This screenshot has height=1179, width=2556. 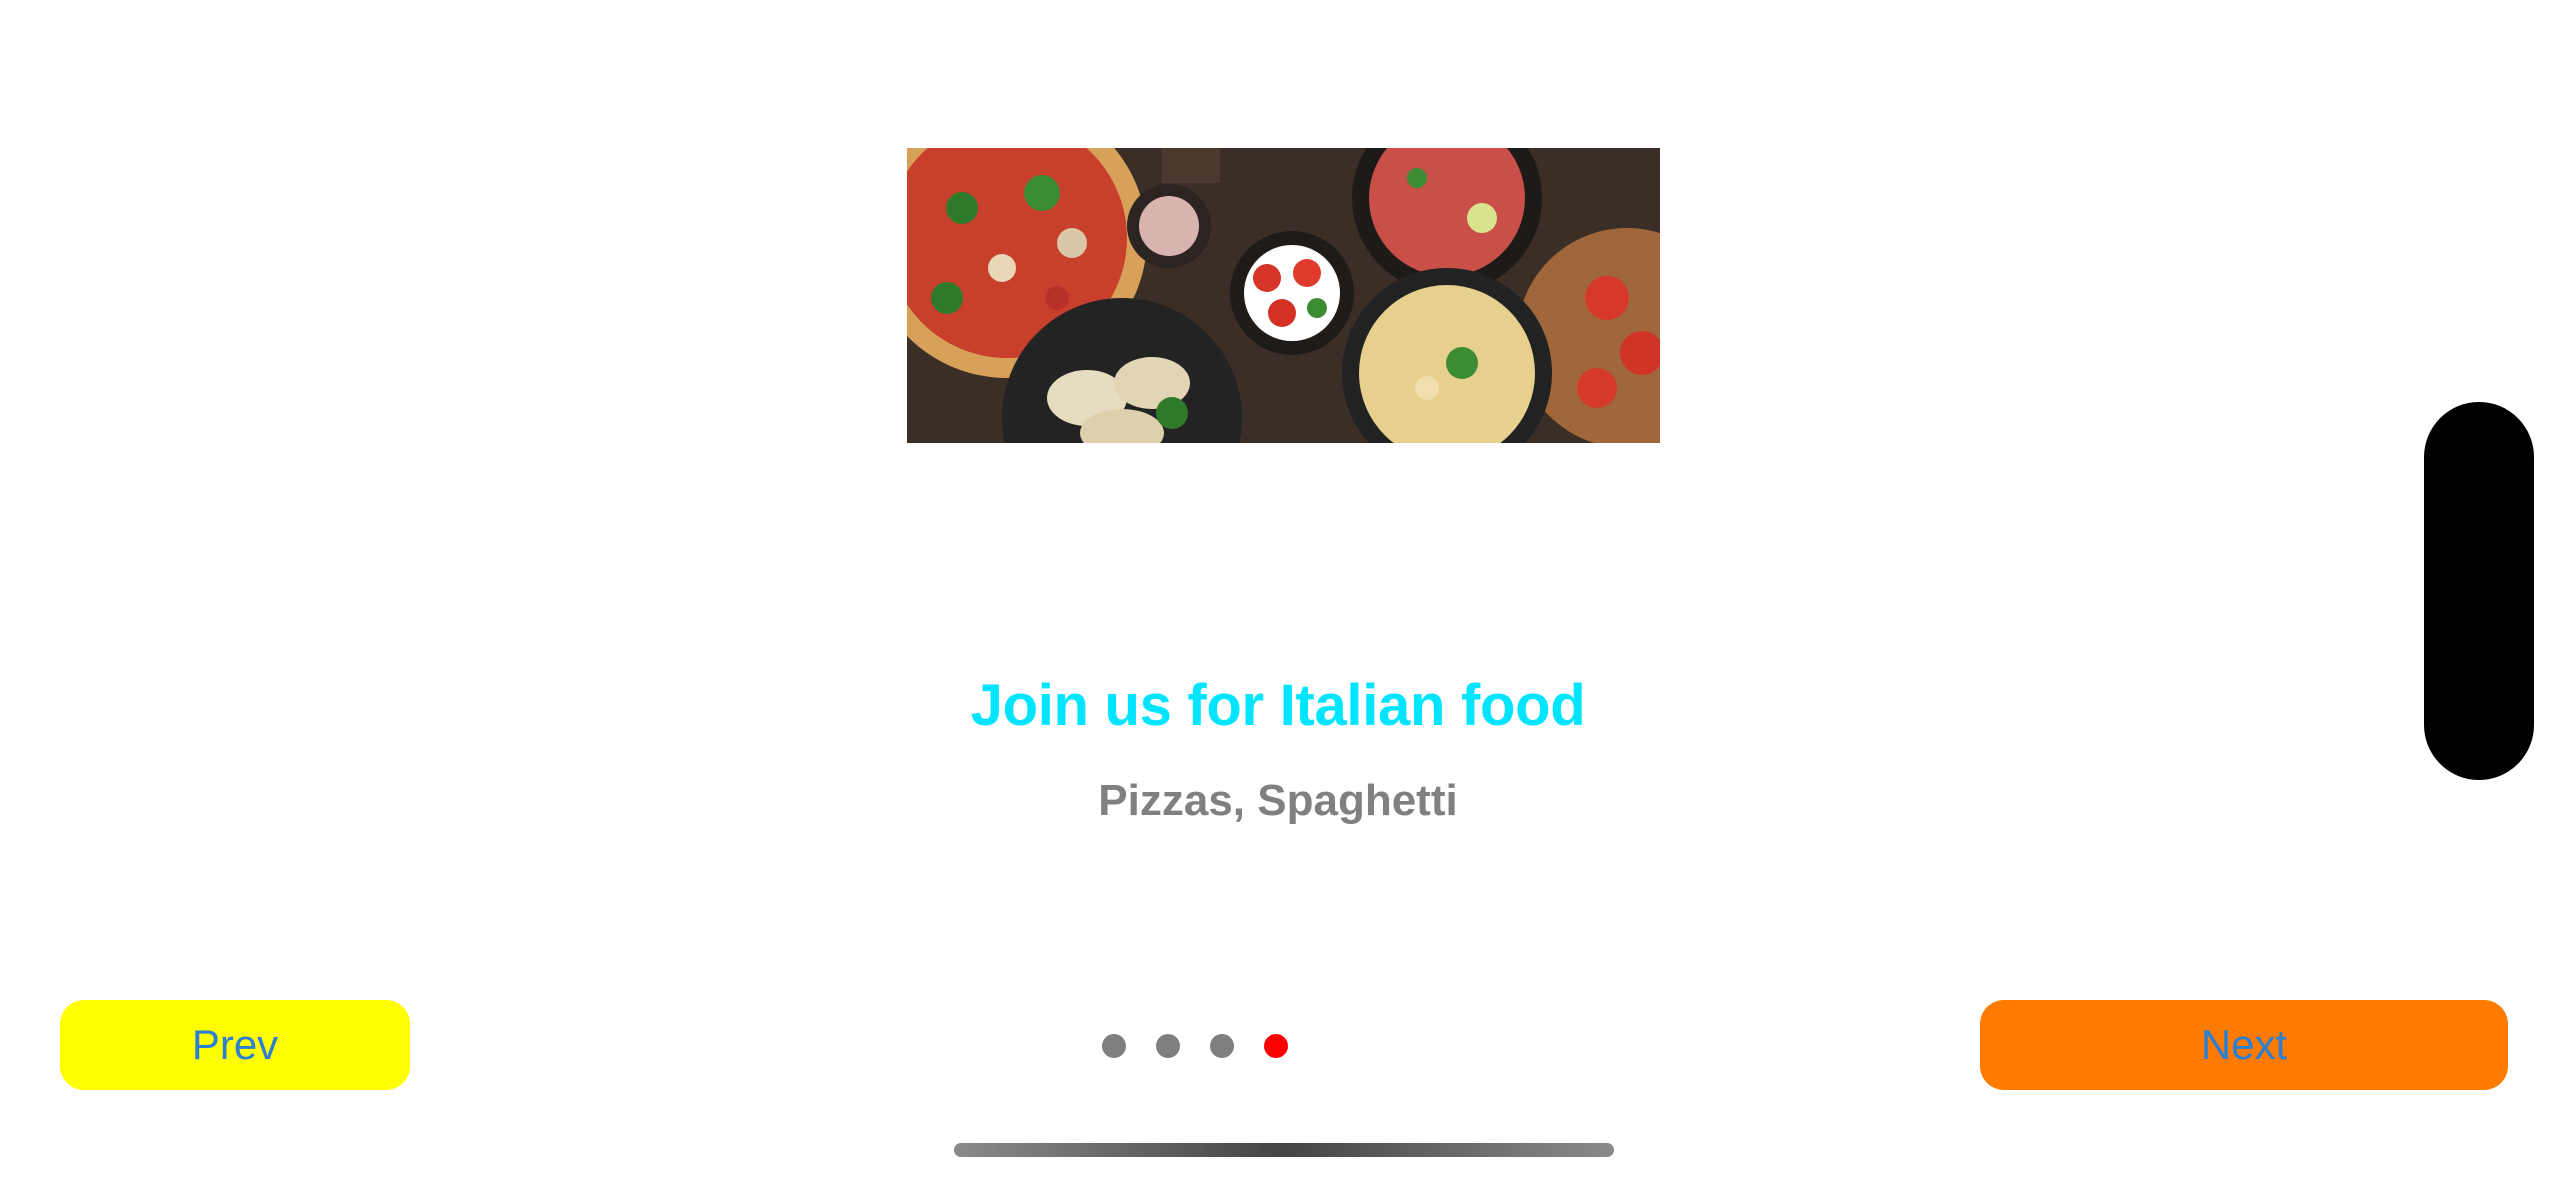 I want to click on page-dot-4-active, so click(x=1276, y=1046).